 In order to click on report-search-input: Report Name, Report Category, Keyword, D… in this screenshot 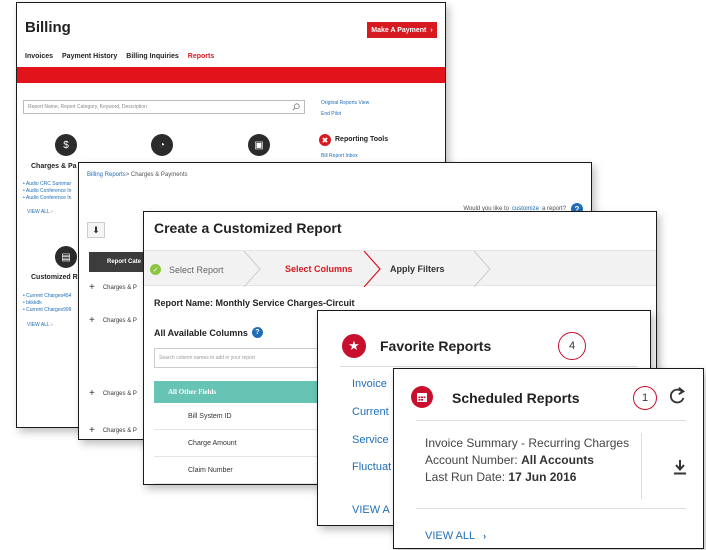, I will do `click(164, 107)`.